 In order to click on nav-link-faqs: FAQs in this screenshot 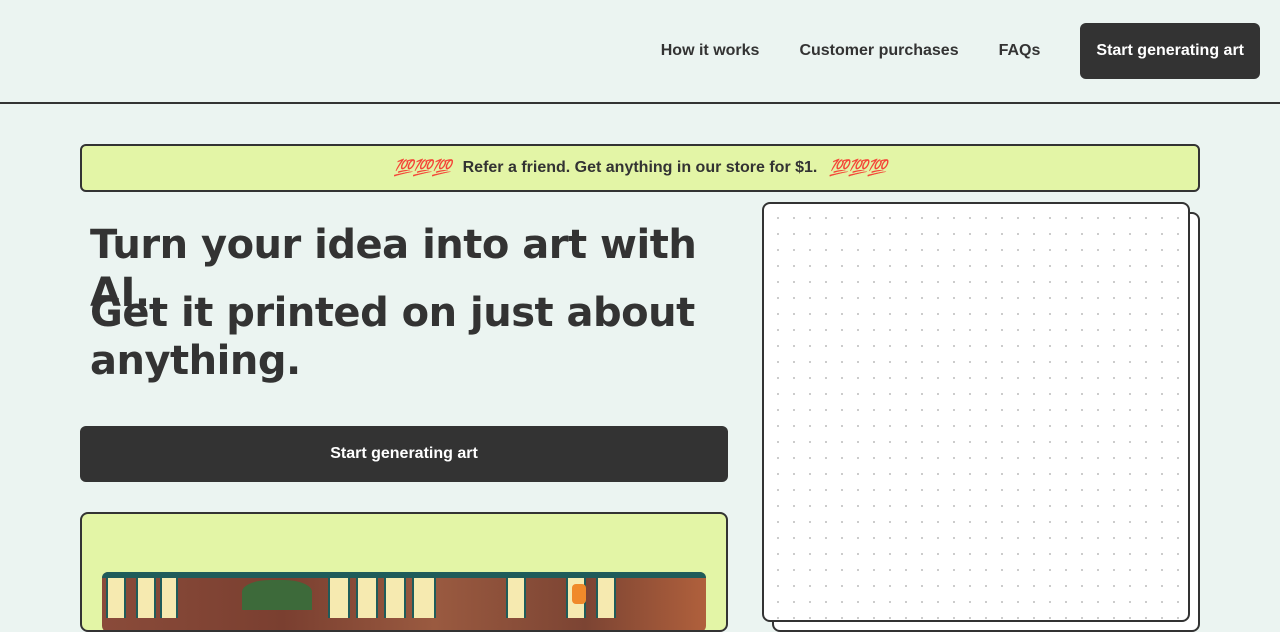, I will do `click(1020, 51)`.